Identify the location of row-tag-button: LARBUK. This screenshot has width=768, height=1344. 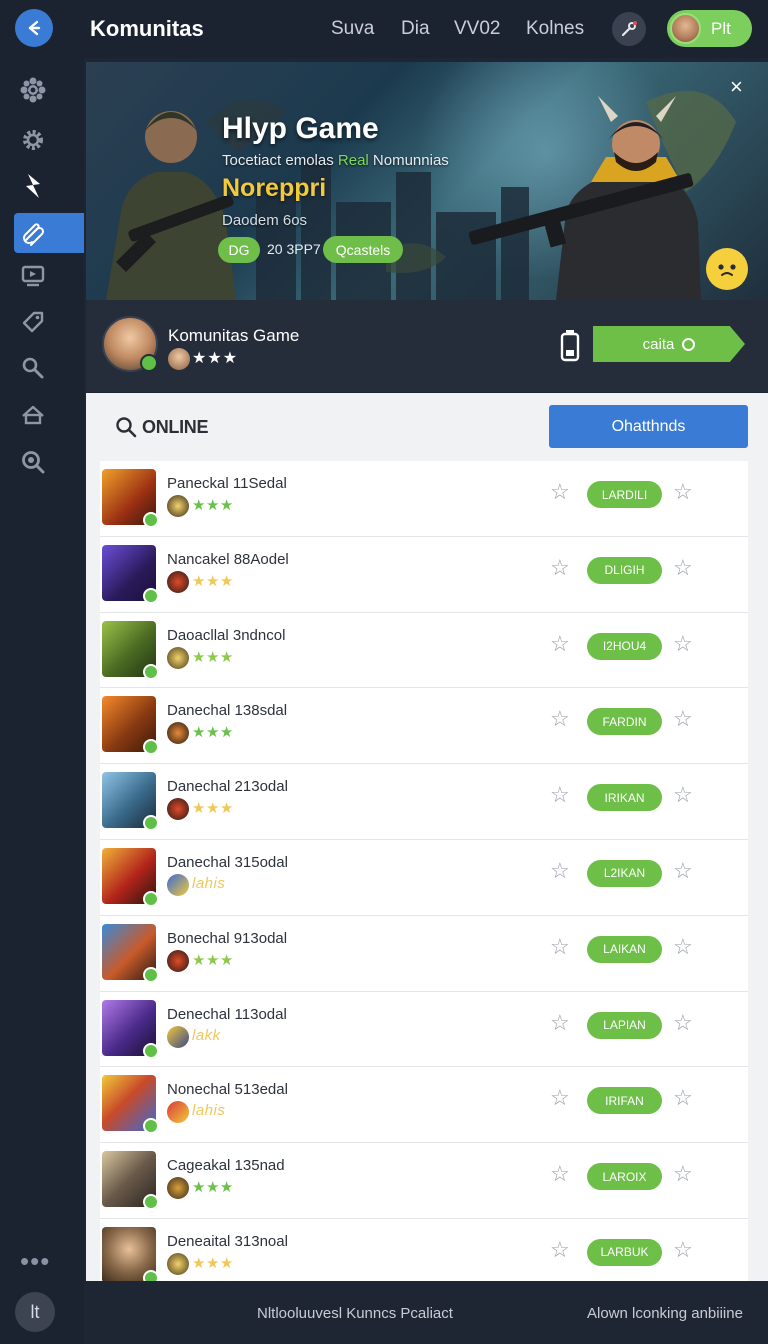
(624, 1252).